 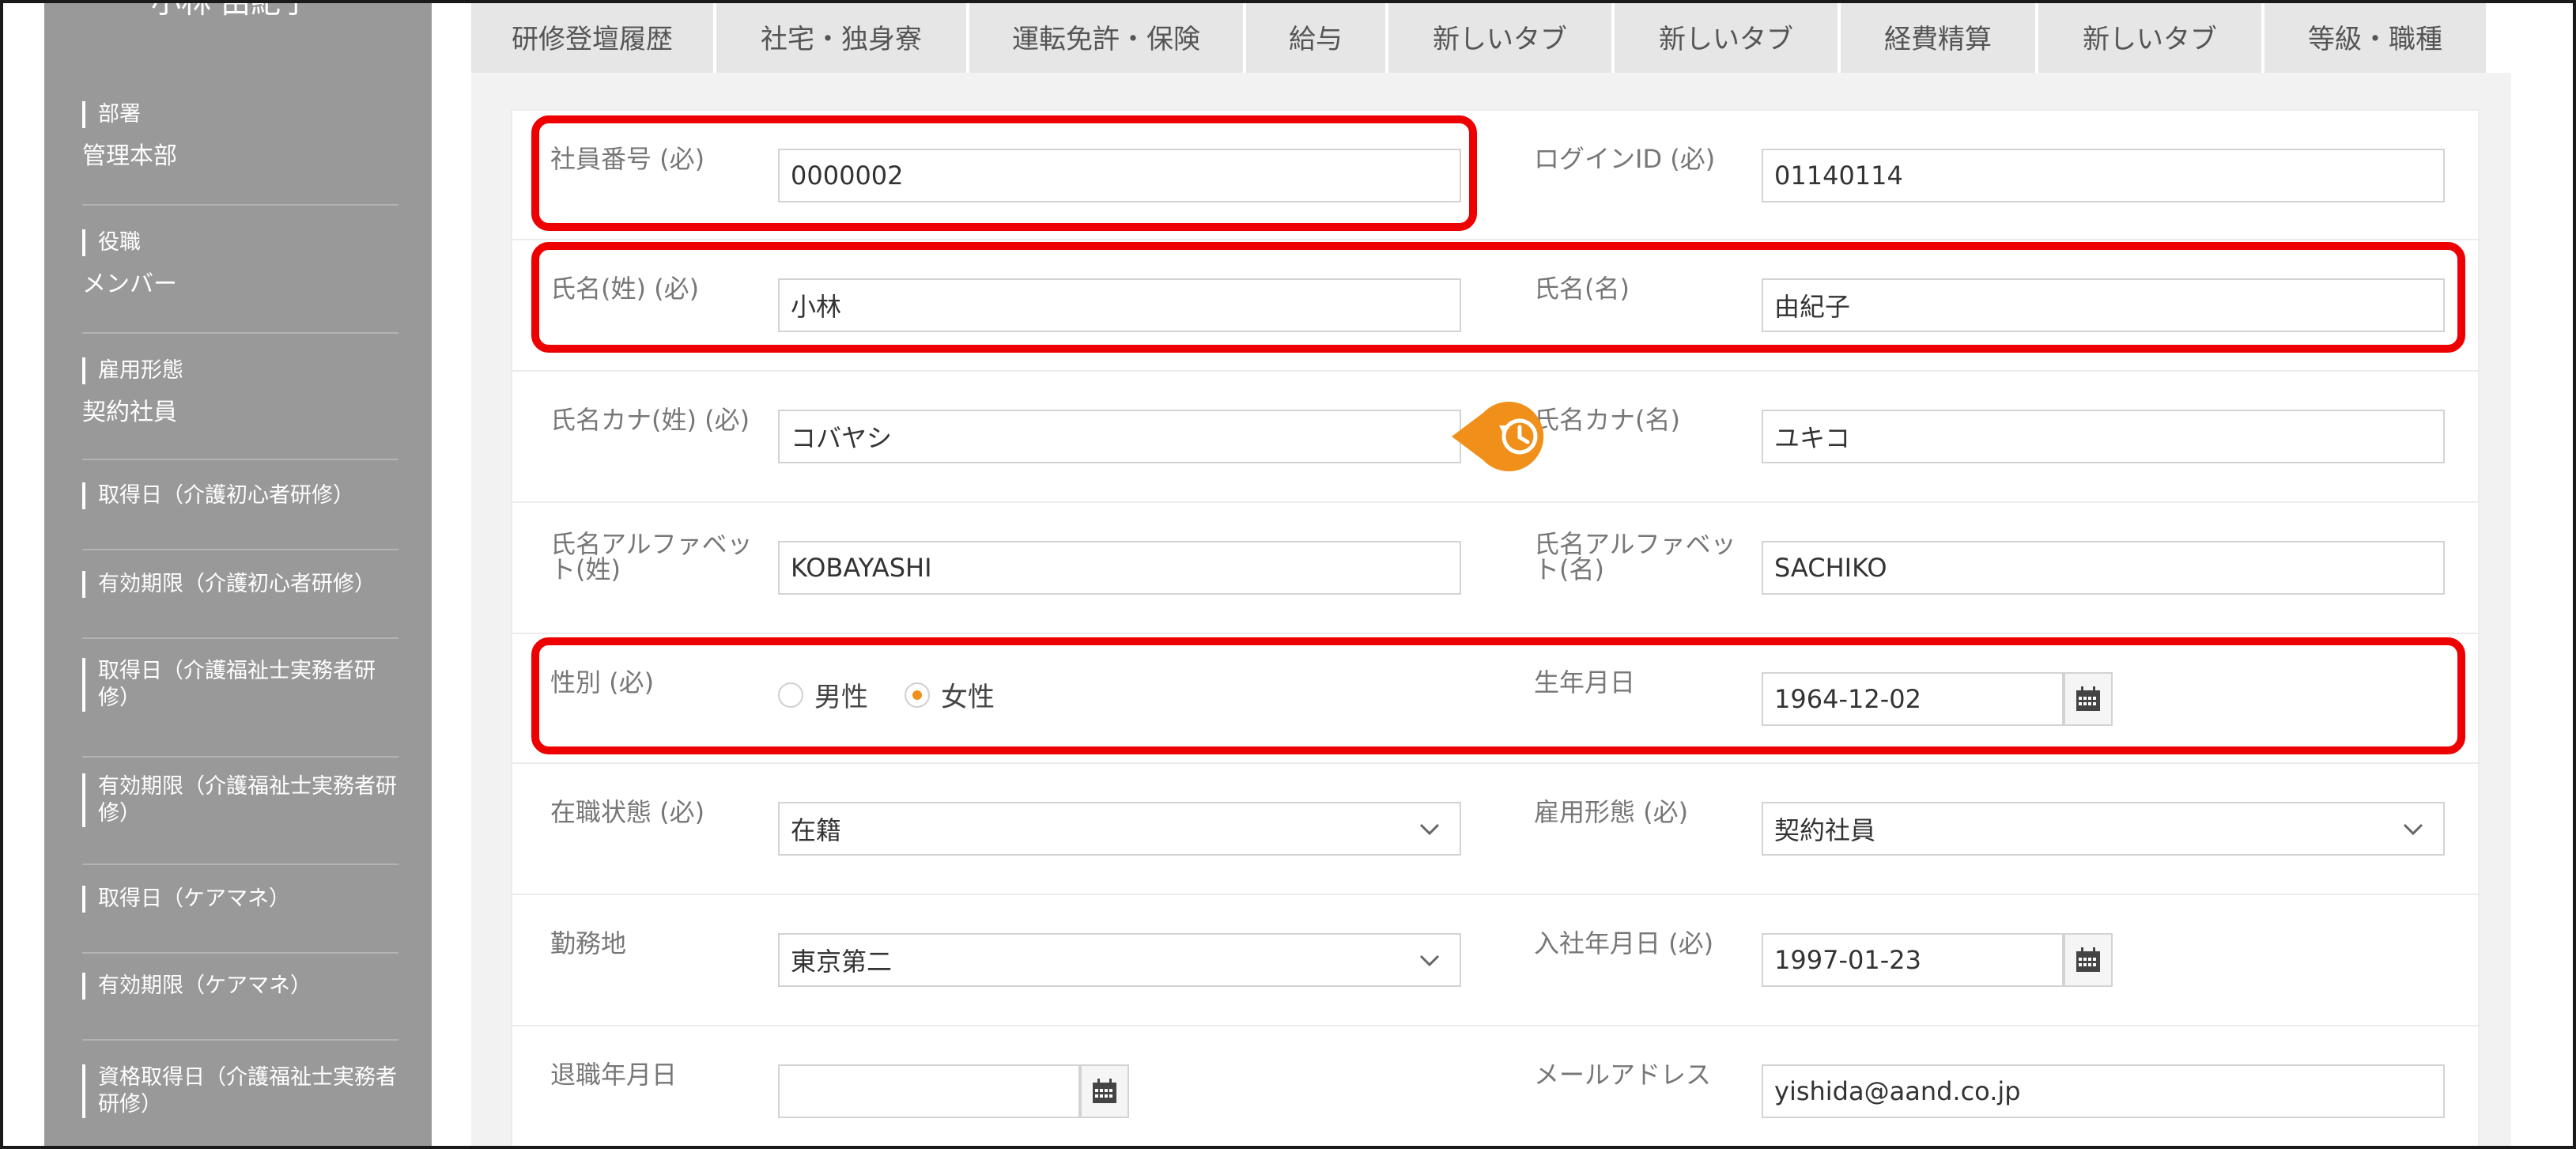 I want to click on workplace-label: 勤務地, so click(x=588, y=943).